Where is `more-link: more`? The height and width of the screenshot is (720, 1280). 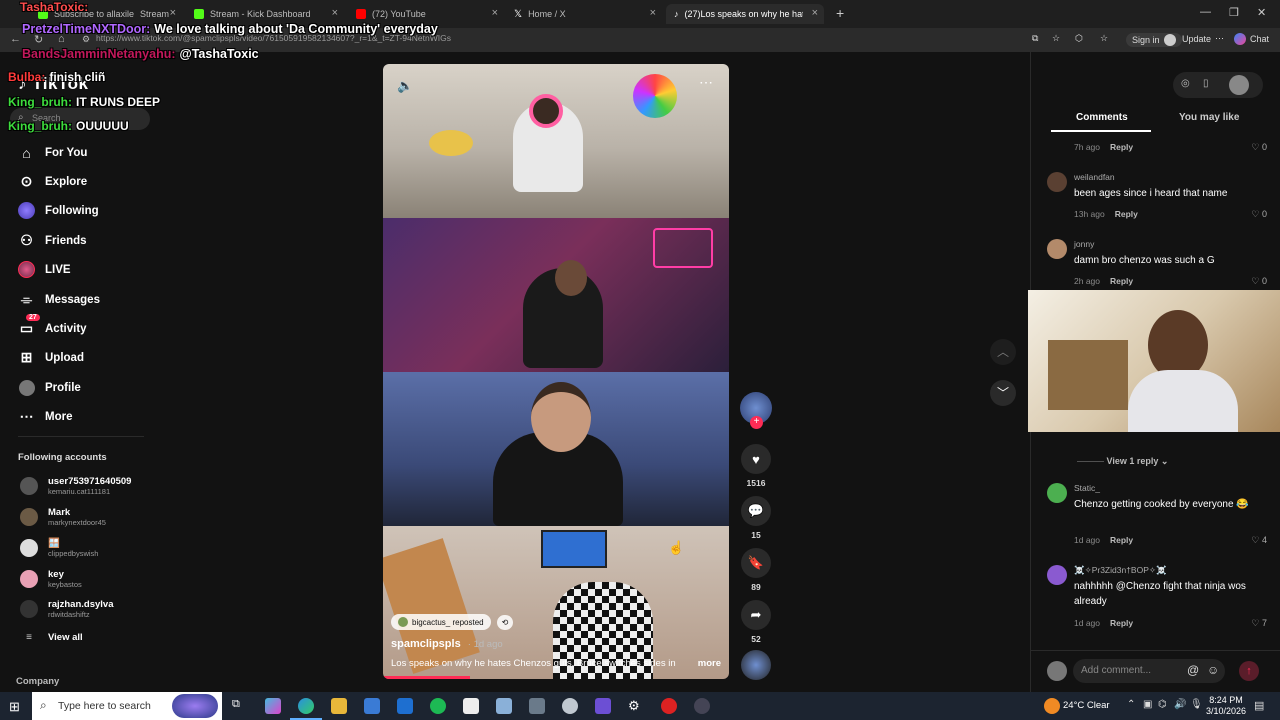 more-link: more is located at coordinates (709, 663).